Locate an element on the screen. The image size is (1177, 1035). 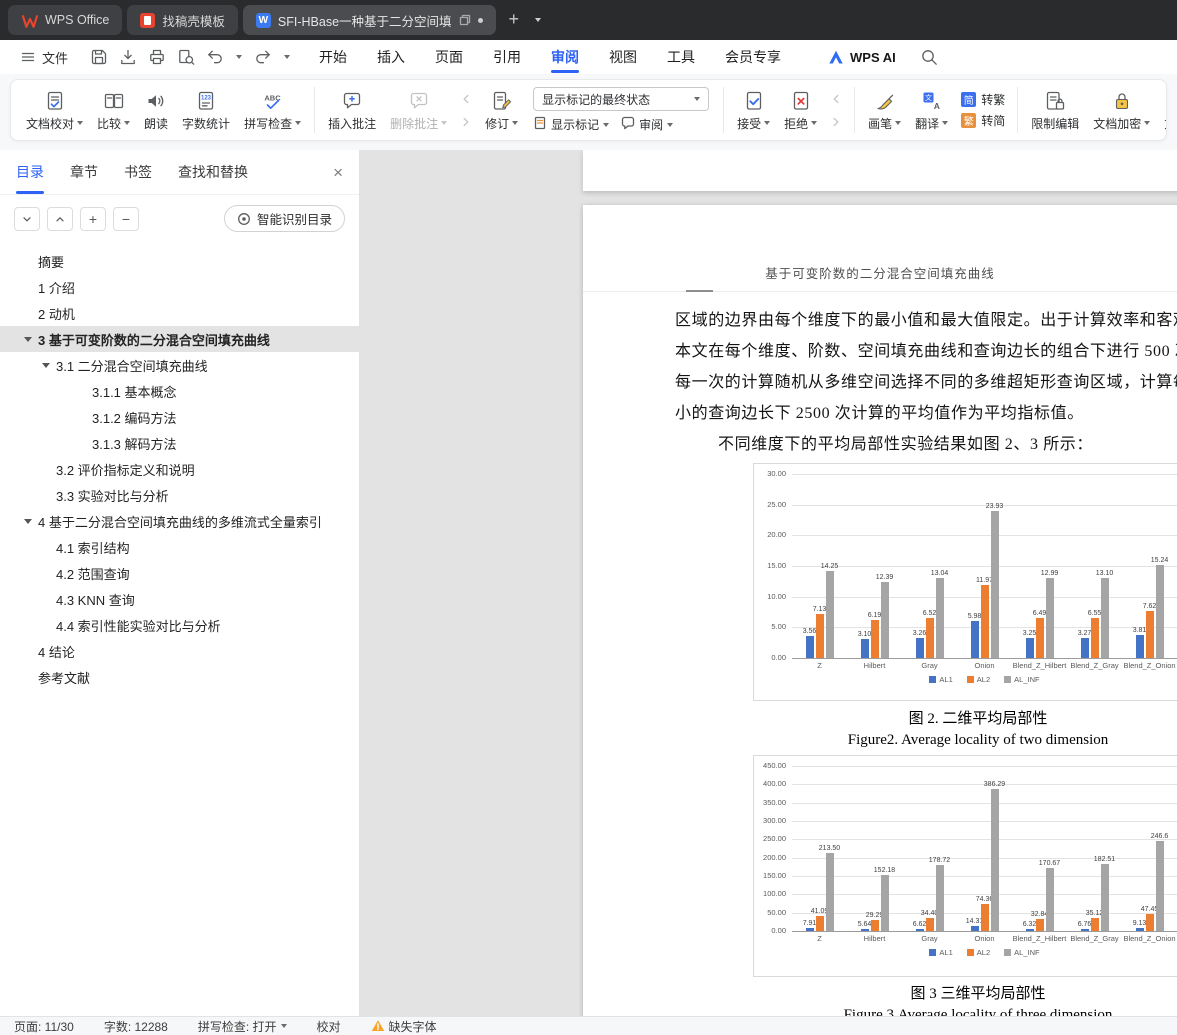
ribbon-compare-button: 比较 is located at coordinates (113, 110).